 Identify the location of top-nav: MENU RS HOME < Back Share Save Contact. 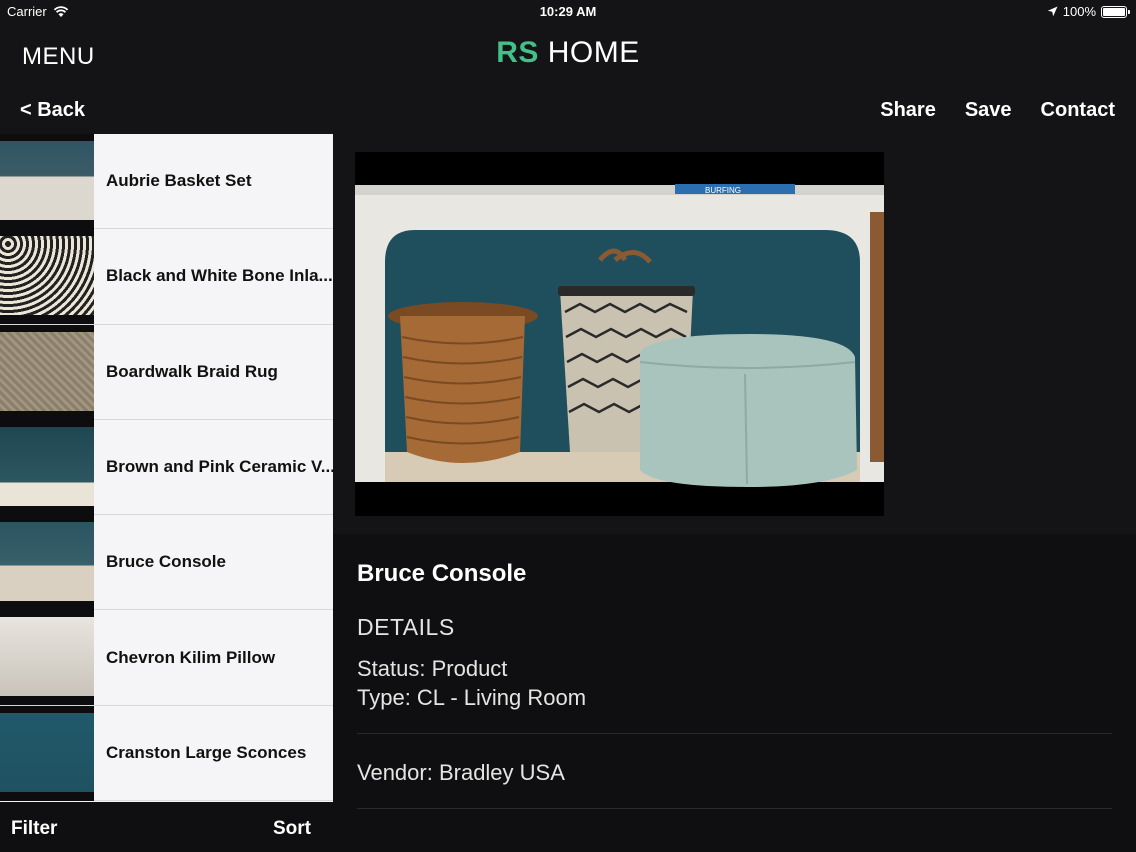
(568, 79).